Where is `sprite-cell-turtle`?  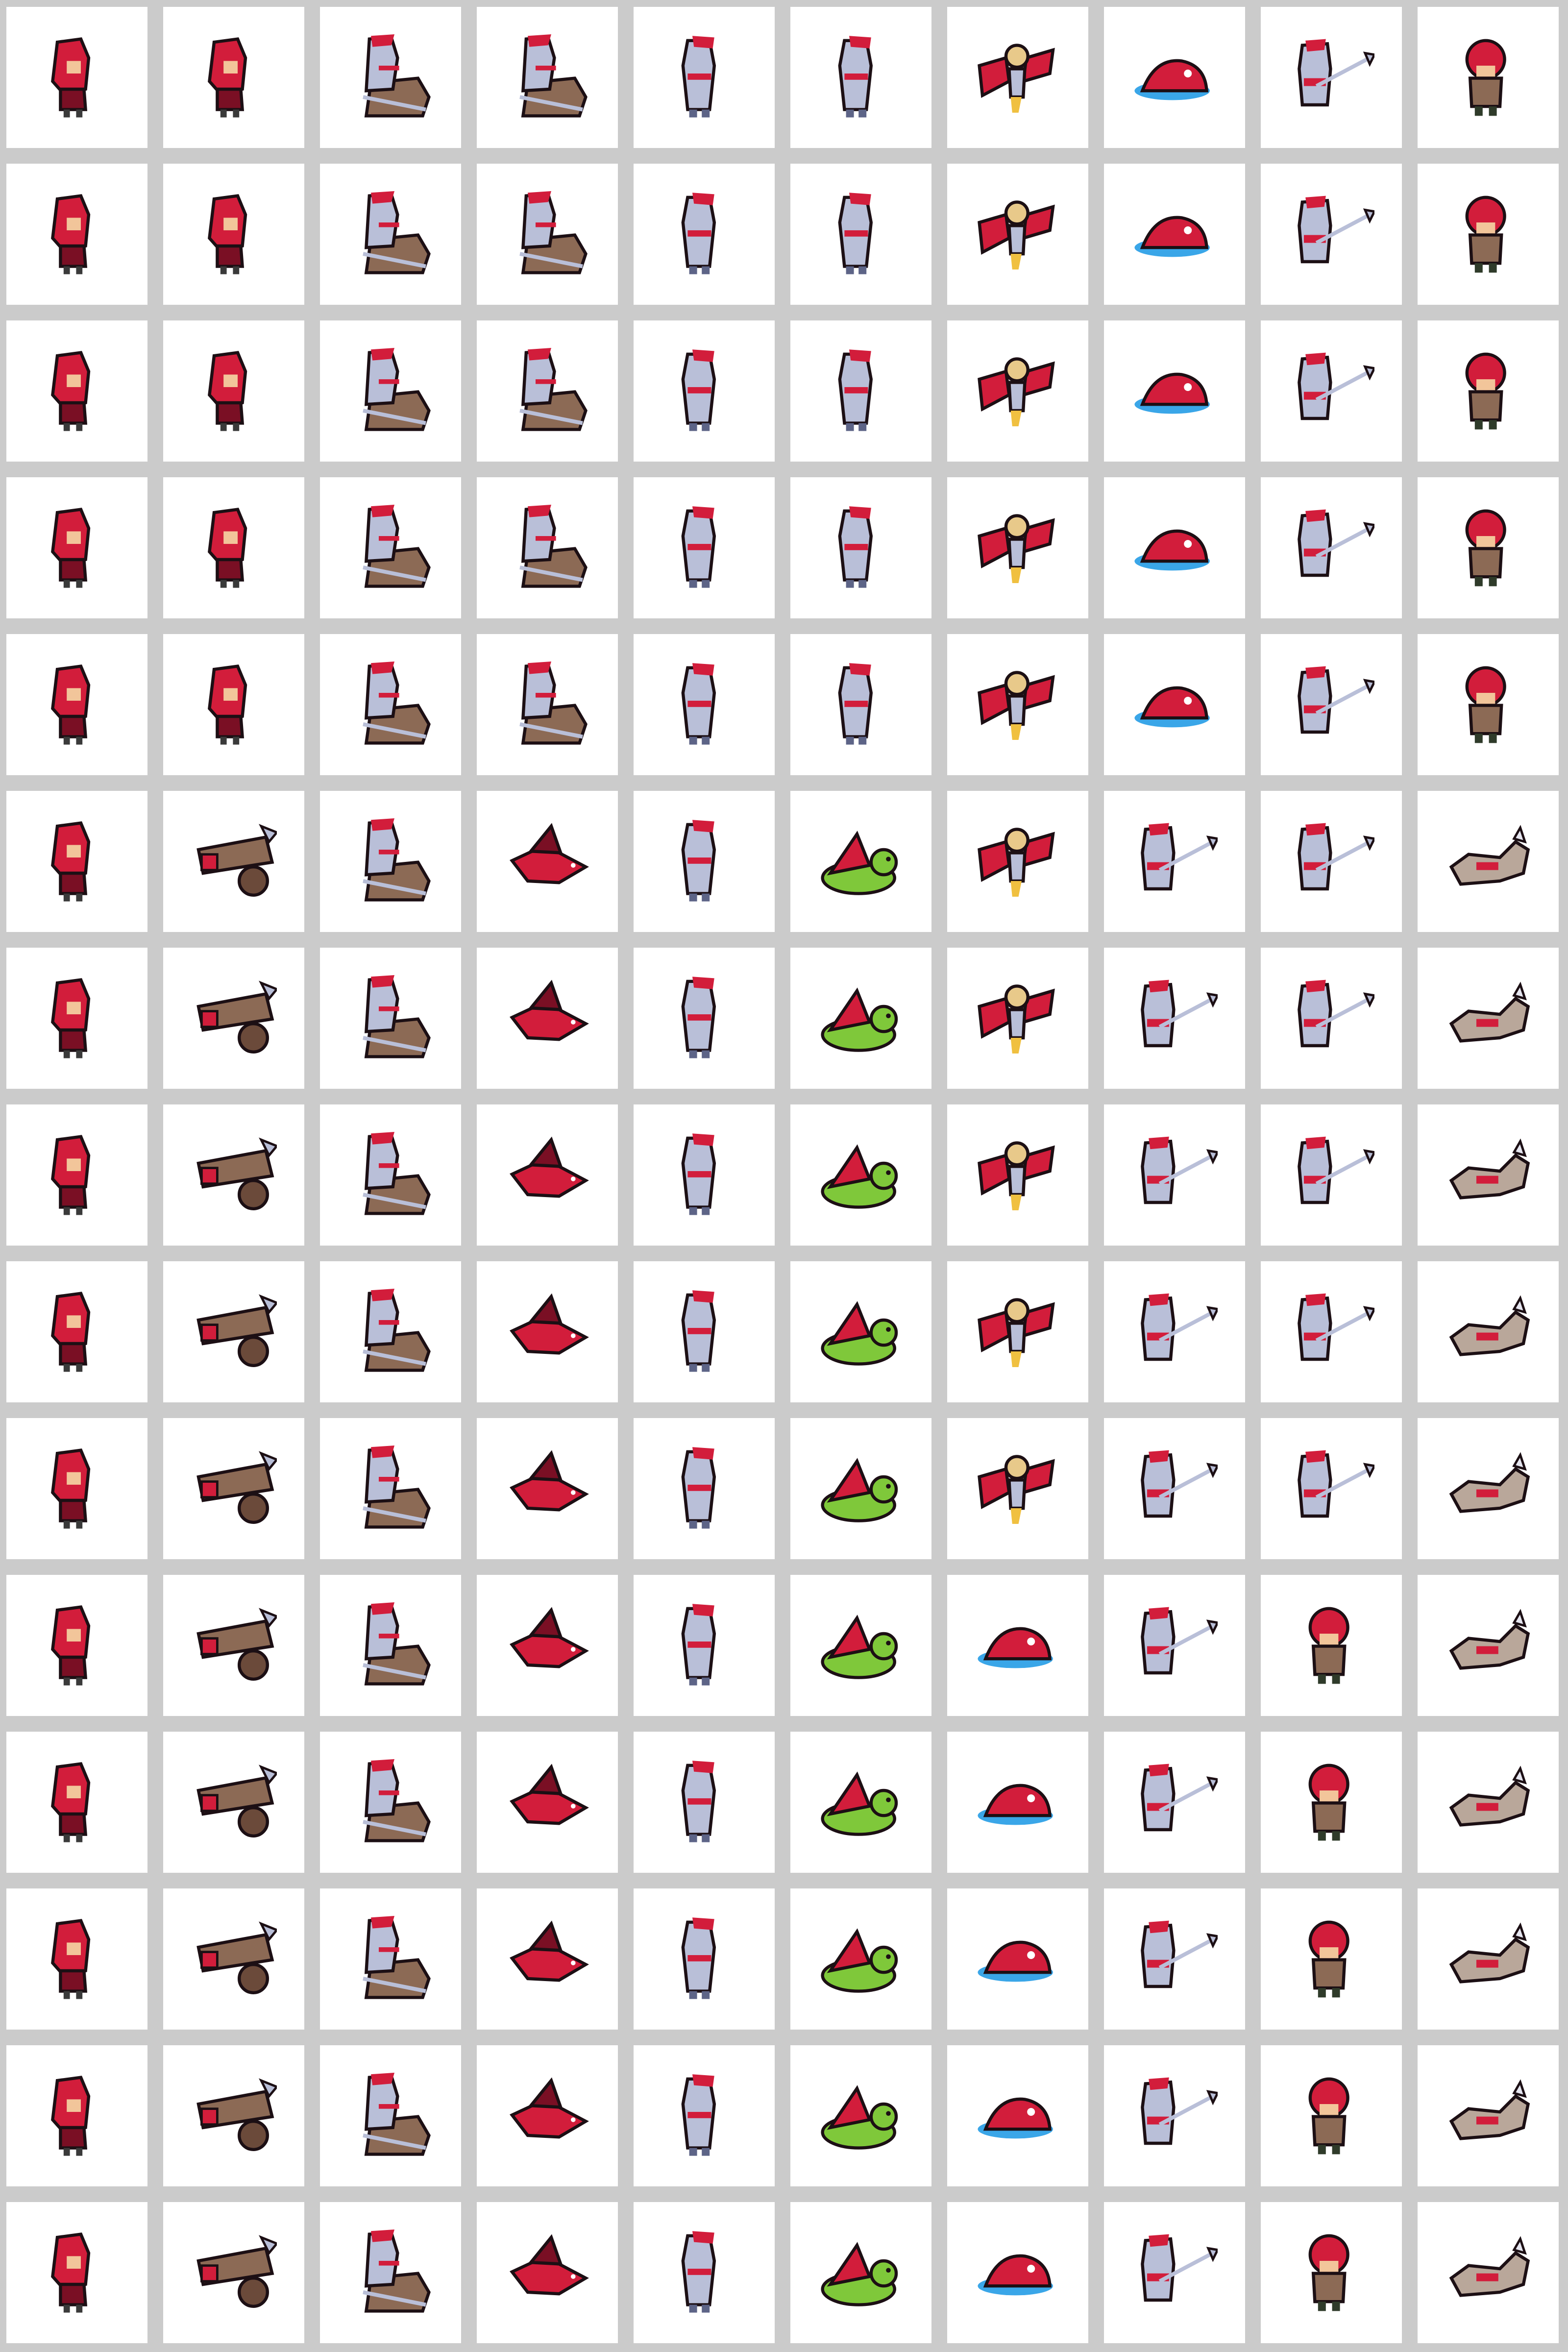
sprite-cell-turtle is located at coordinates (860, 1802).